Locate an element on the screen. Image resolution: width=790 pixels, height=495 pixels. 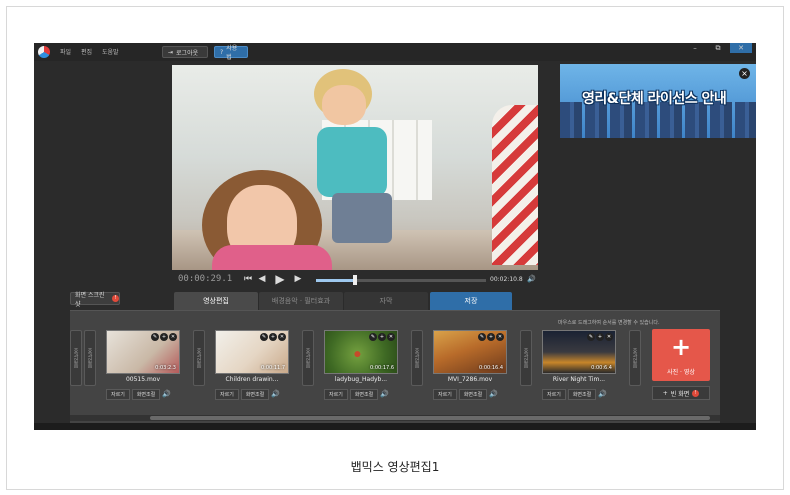
skip-start-icon: ⏮ is located at coordinates (248, 279).